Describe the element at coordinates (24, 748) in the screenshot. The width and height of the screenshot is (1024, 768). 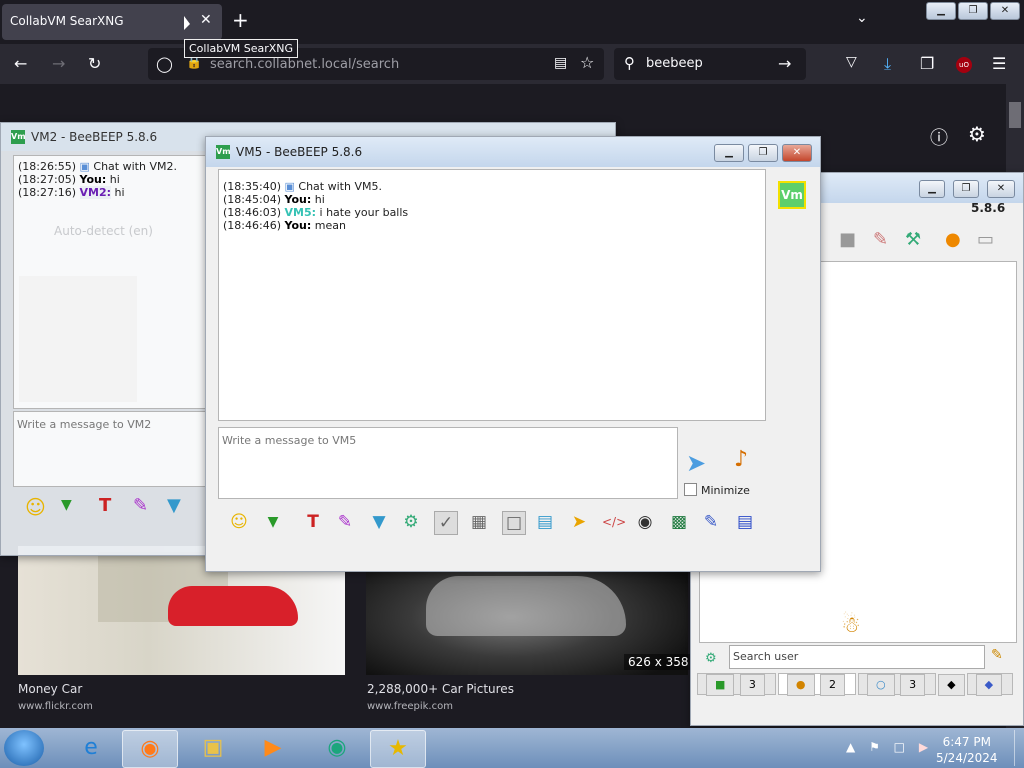
I see `start-button` at that location.